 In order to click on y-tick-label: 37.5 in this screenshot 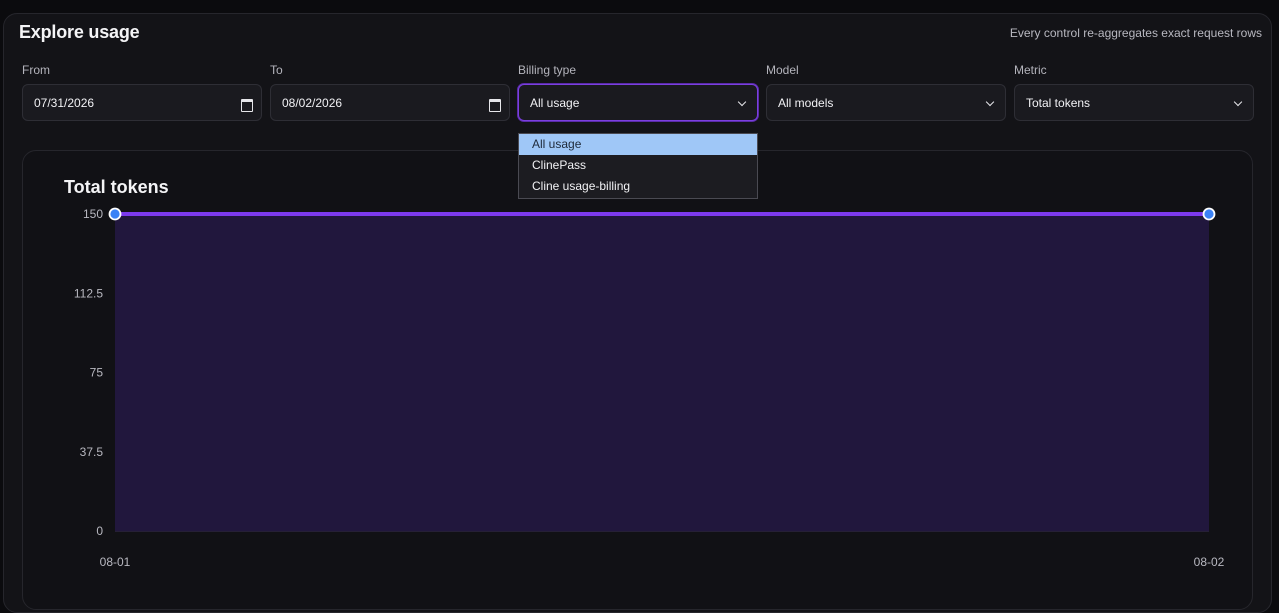, I will do `click(92, 452)`.